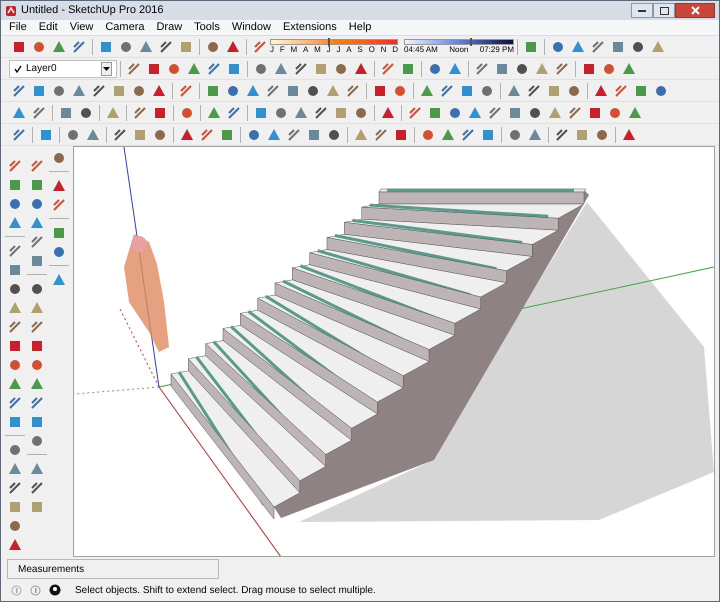  I want to click on menu-item: Extensions, so click(309, 27).